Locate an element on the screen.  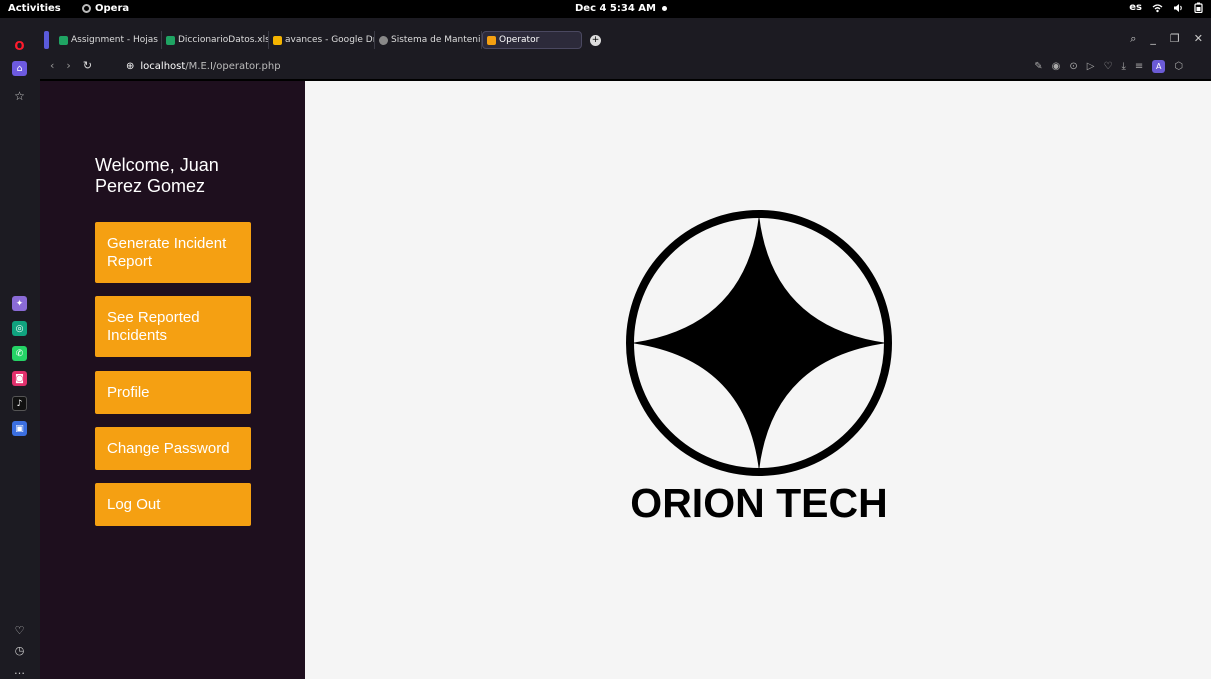
system-top-bar: Activities Opera Dec 4 5:34 AM es is located at coordinates (605, 9).